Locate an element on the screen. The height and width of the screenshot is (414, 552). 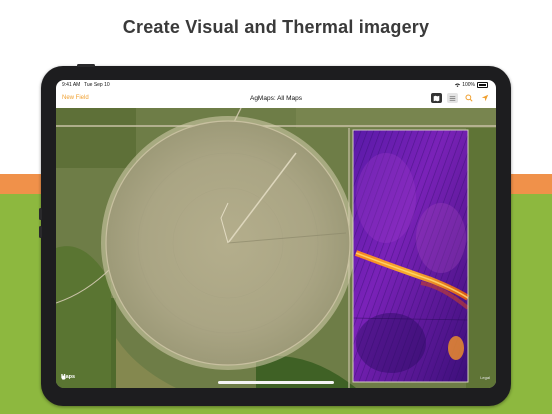
maps-brand: Maps is located at coordinates (68, 377).